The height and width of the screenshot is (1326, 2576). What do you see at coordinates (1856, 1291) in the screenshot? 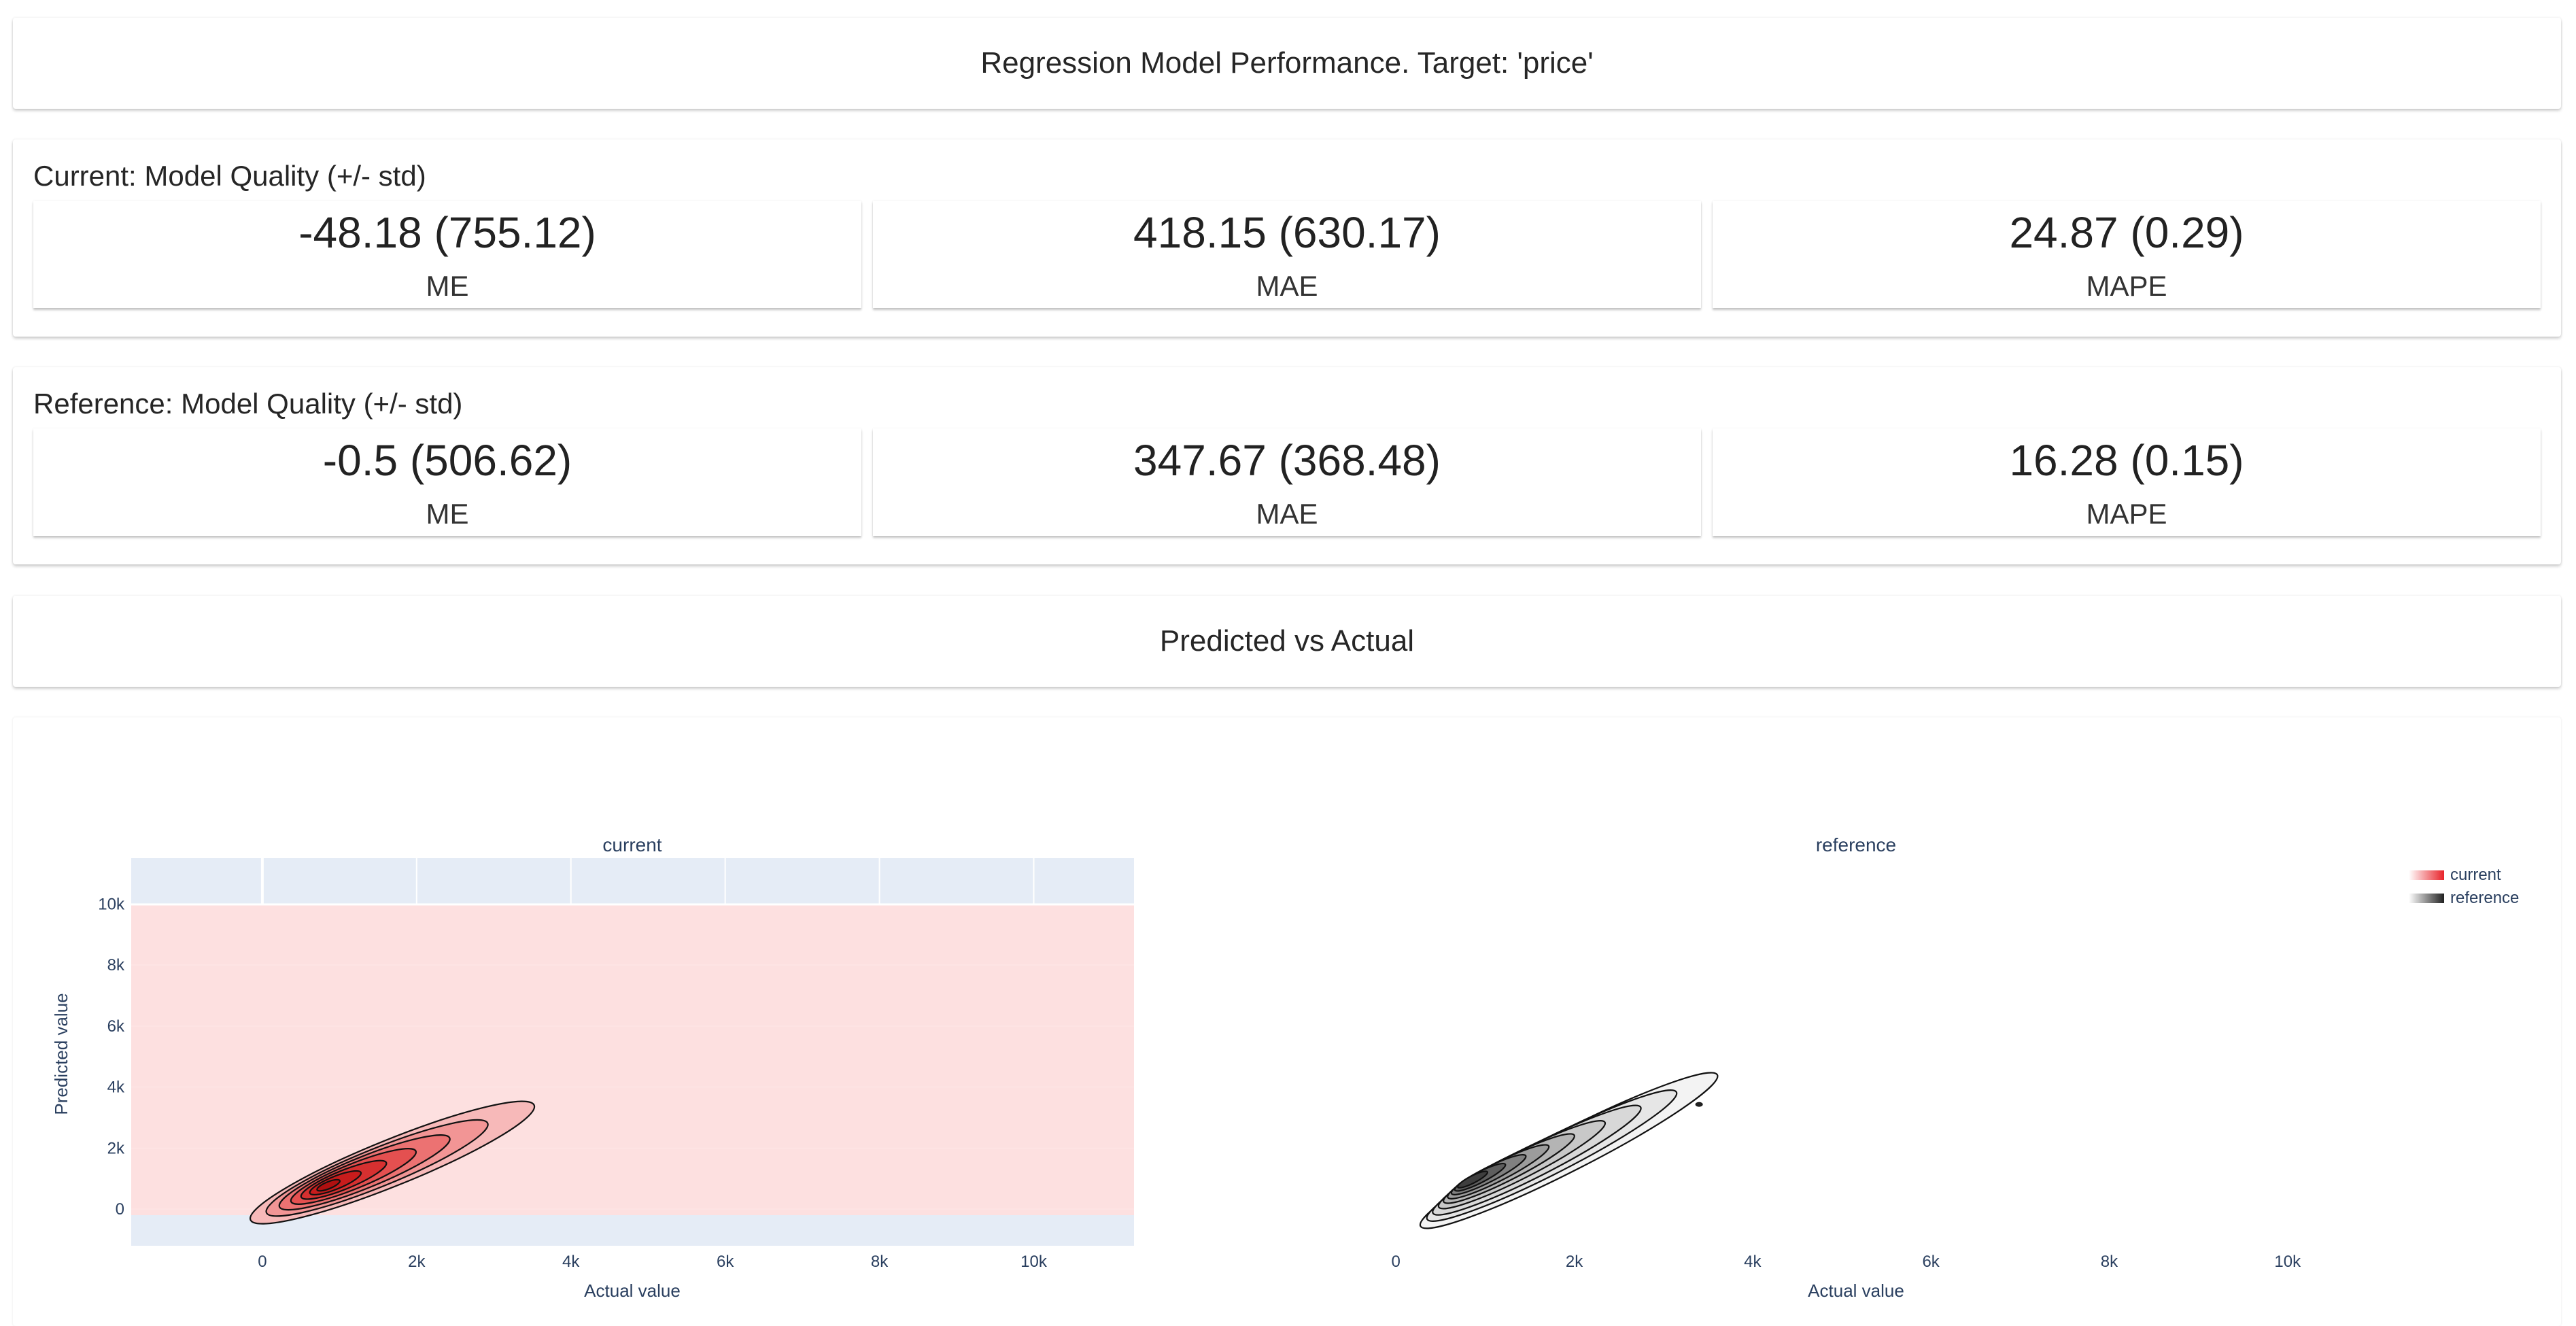
I see `reference-x-axis-title: Actual value` at bounding box center [1856, 1291].